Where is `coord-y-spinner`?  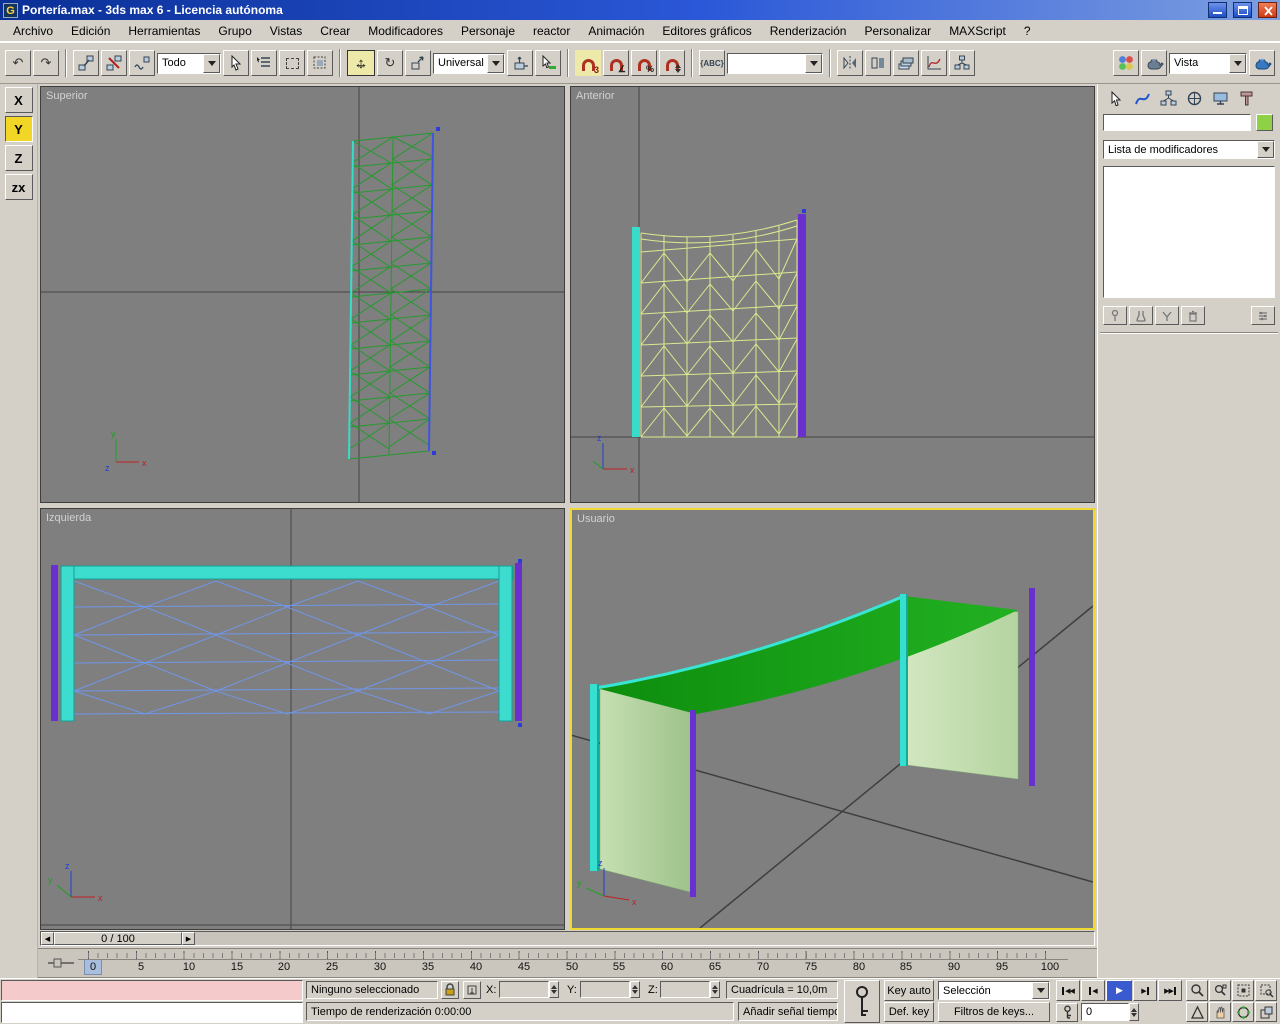
coord-y-spinner is located at coordinates (635, 989).